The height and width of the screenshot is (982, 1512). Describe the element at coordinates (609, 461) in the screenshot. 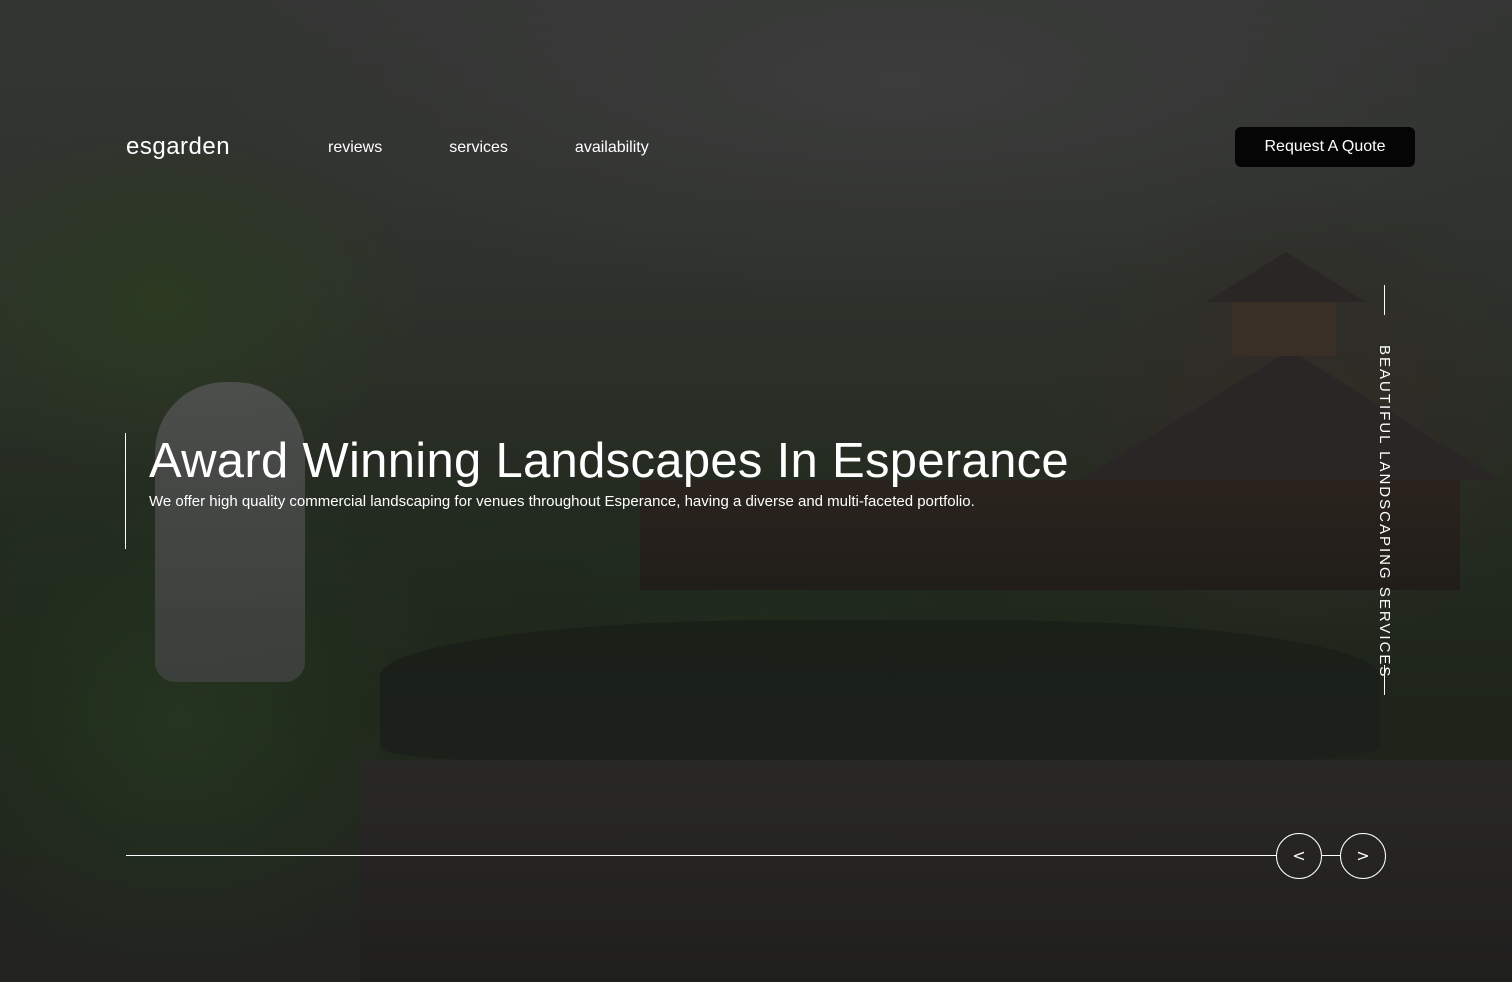

I see `hero-title: Award Winning Landscapes In Esperance` at that location.